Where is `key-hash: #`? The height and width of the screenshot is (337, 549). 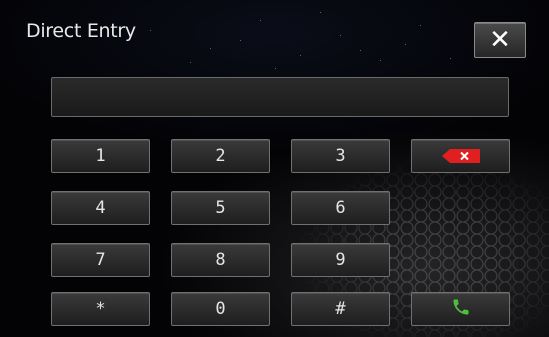 key-hash: # is located at coordinates (340, 309).